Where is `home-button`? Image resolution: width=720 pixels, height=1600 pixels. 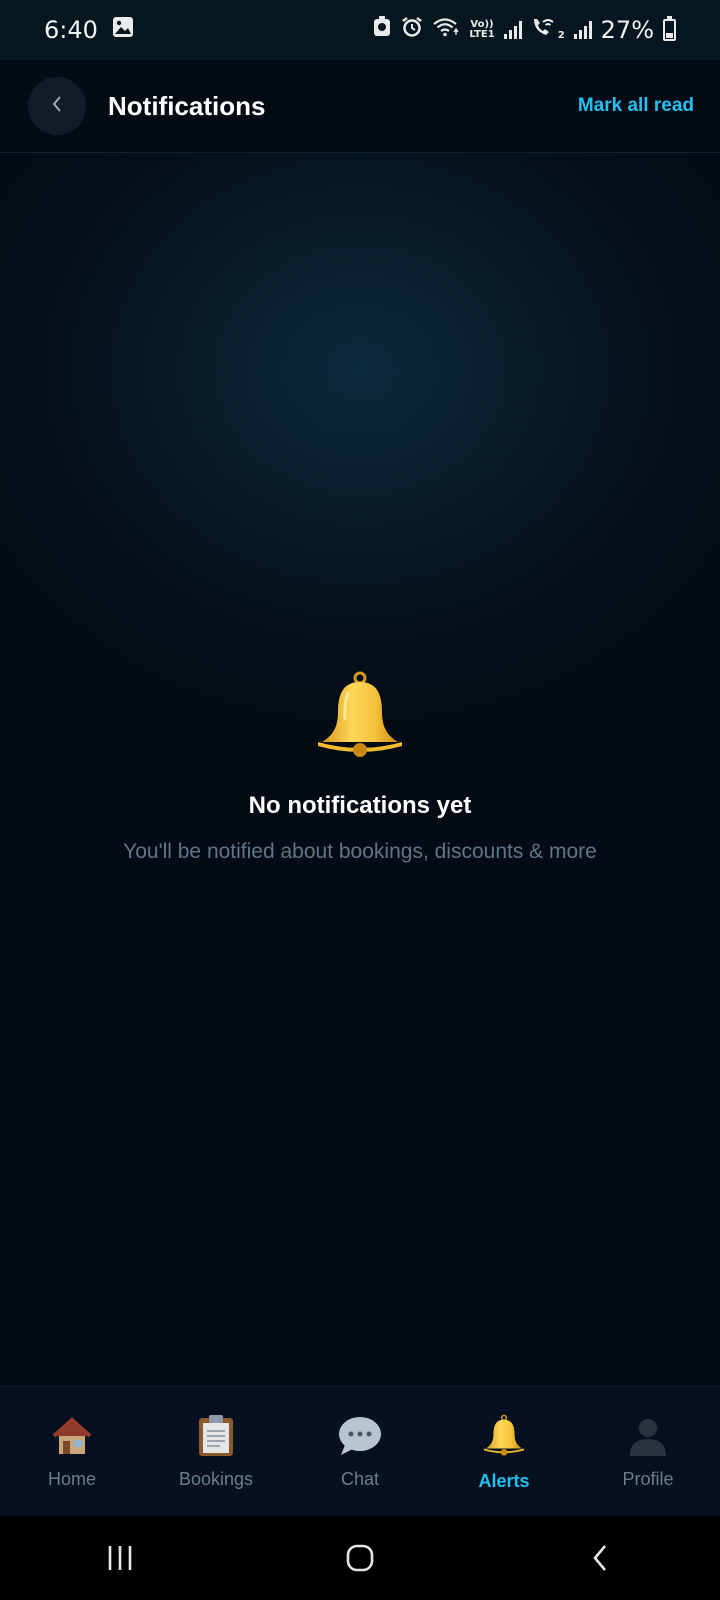
home-button is located at coordinates (360, 1558).